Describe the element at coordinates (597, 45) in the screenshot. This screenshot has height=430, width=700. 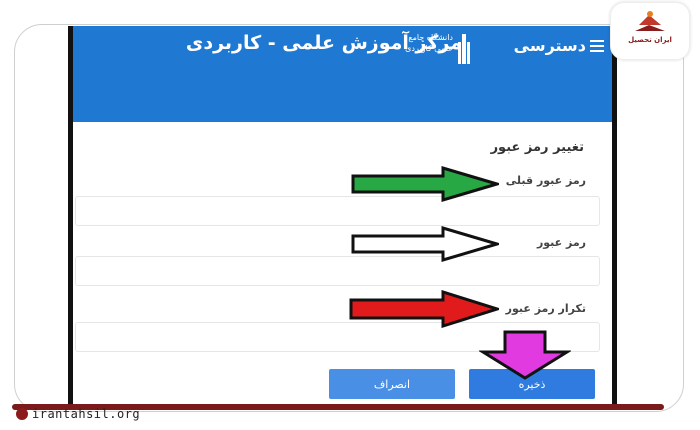
I see `hamburger-icon` at that location.